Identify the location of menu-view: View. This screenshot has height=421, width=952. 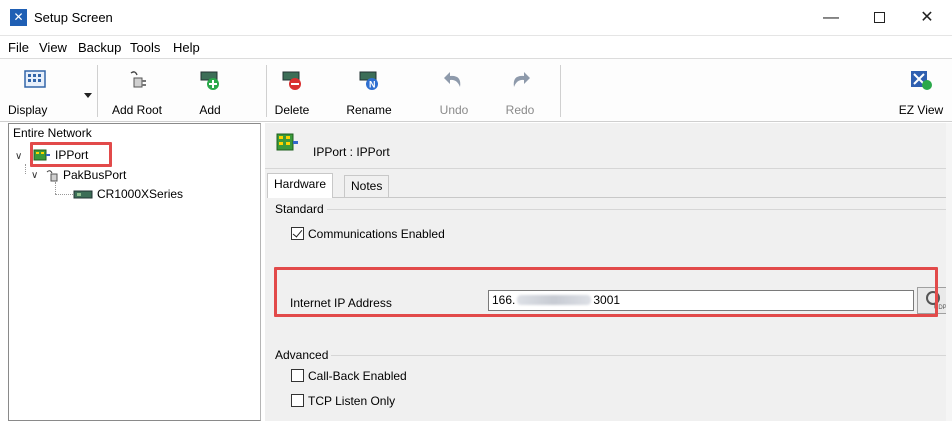
(53, 47).